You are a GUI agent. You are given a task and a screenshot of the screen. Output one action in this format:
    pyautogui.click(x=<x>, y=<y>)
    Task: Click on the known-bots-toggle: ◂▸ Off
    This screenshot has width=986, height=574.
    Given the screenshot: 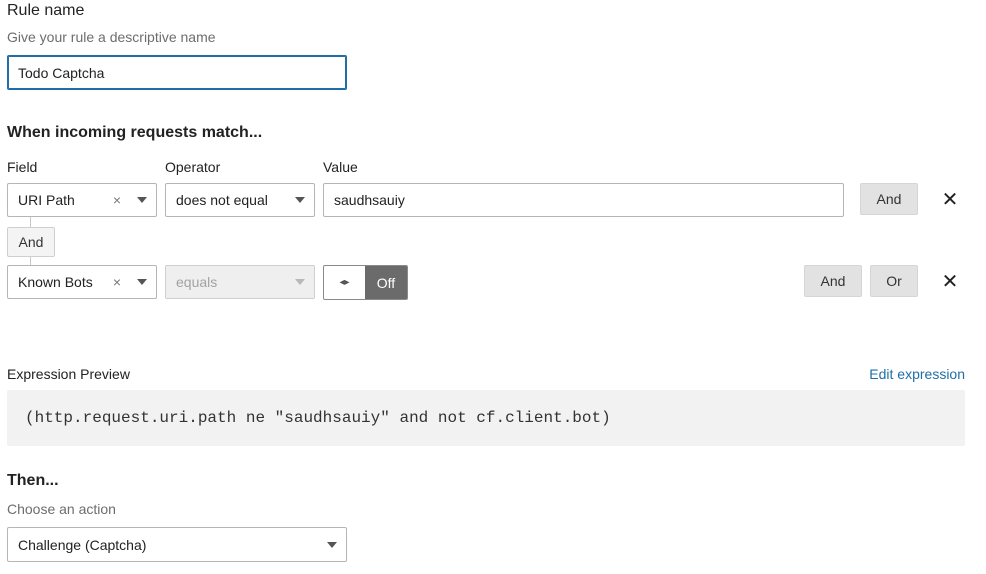 What is the action you would take?
    pyautogui.click(x=365, y=282)
    